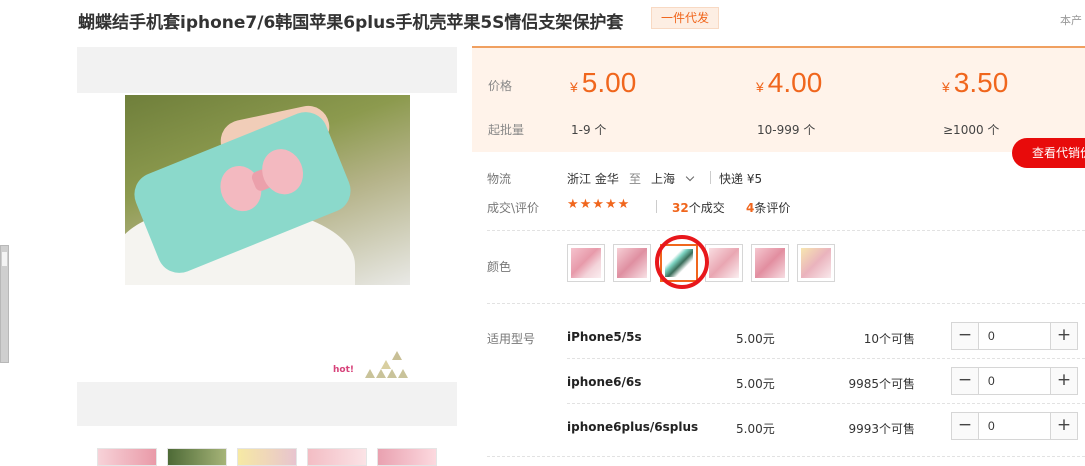 The width and height of the screenshot is (1085, 466). I want to click on hot-logo: hot!, so click(343, 370).